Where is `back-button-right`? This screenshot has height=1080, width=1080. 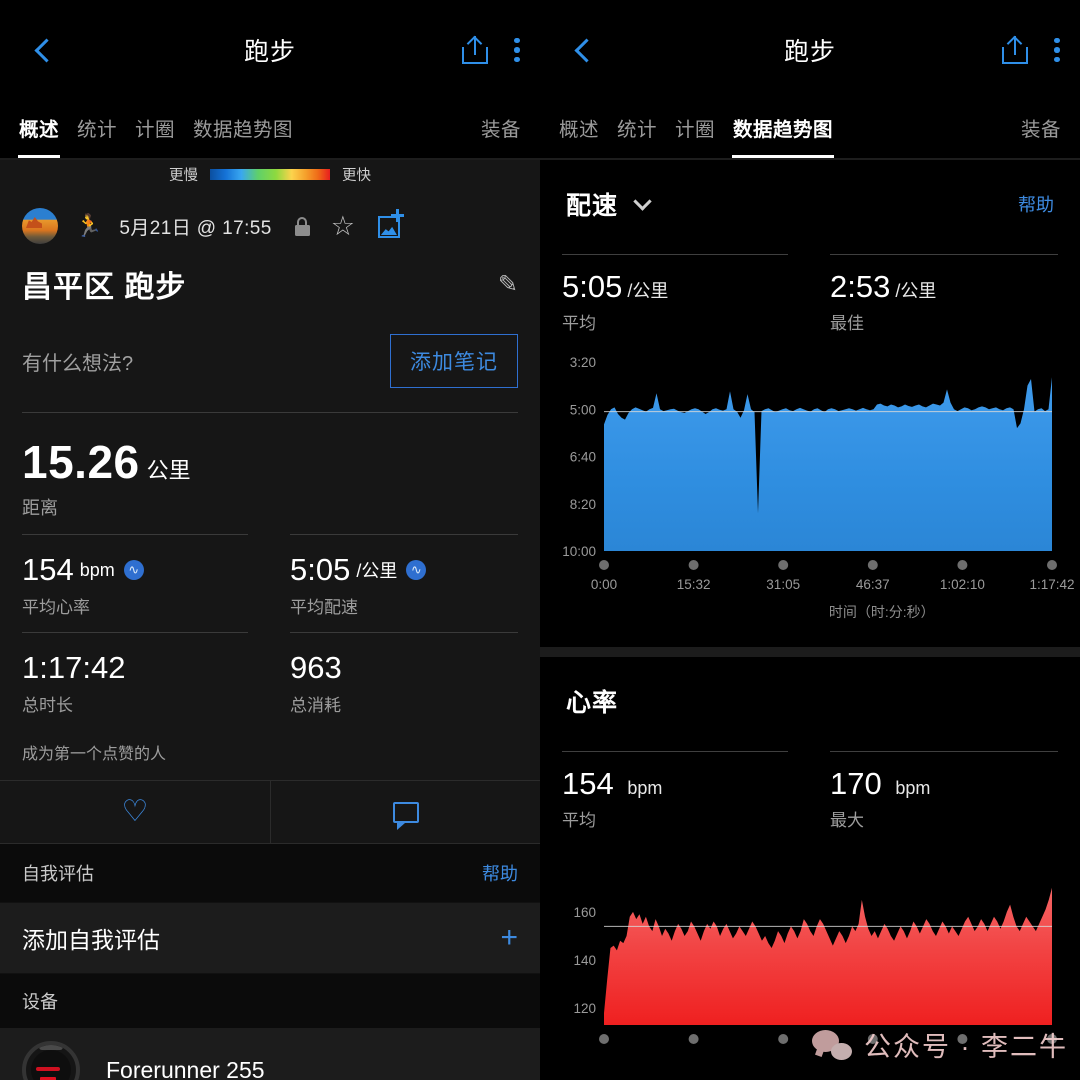 back-button-right is located at coordinates (583, 50).